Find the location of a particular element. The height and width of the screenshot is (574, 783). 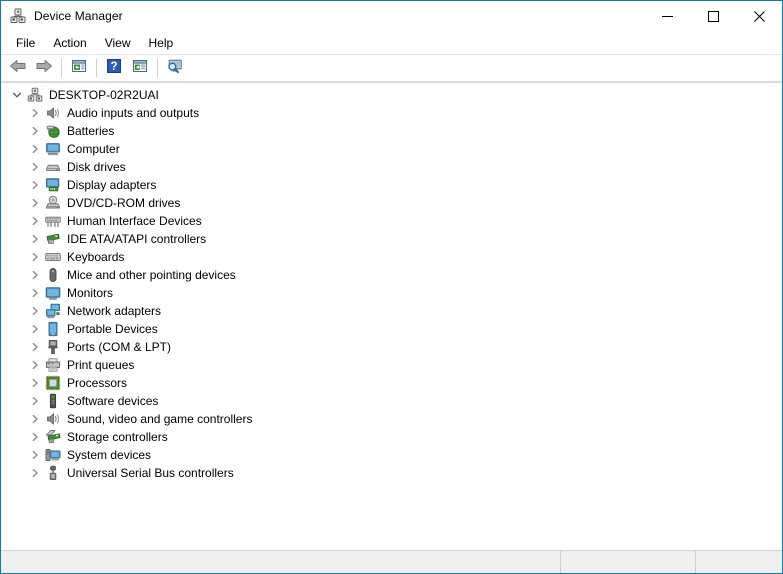

tree-item-network-adapters: Network adapters is located at coordinates (391, 311).